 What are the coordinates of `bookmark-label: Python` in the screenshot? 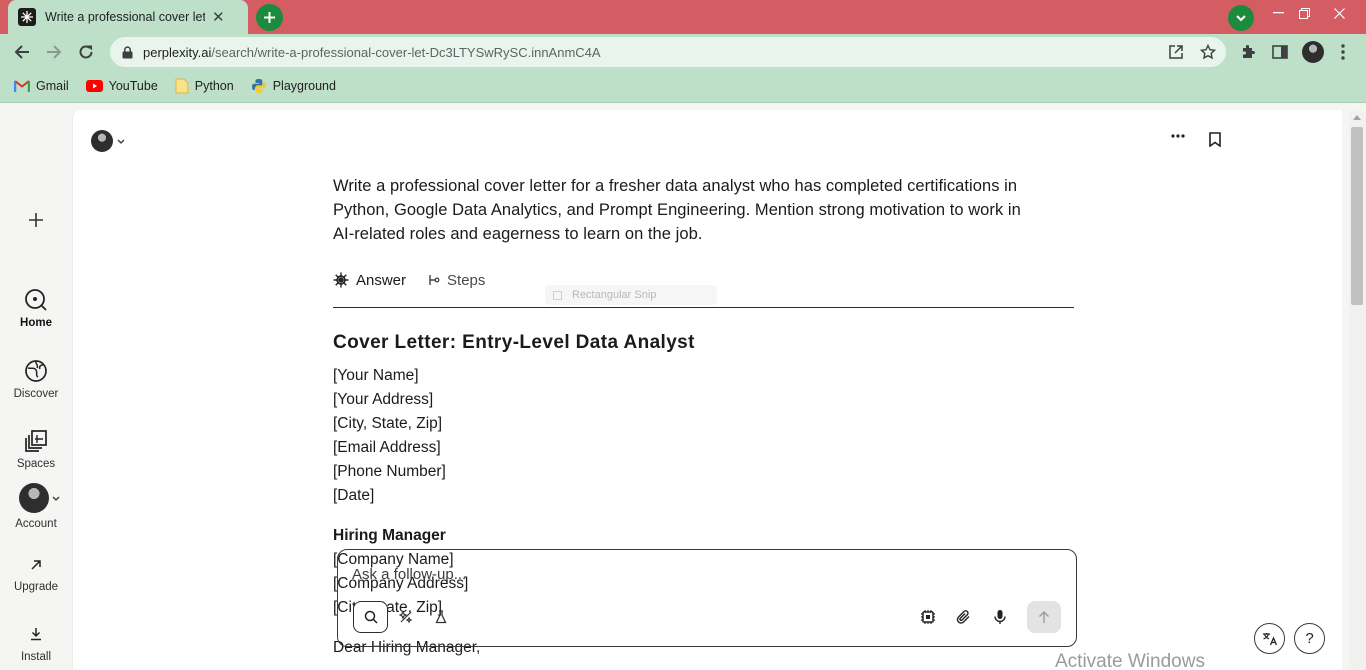 It's located at (214, 86).